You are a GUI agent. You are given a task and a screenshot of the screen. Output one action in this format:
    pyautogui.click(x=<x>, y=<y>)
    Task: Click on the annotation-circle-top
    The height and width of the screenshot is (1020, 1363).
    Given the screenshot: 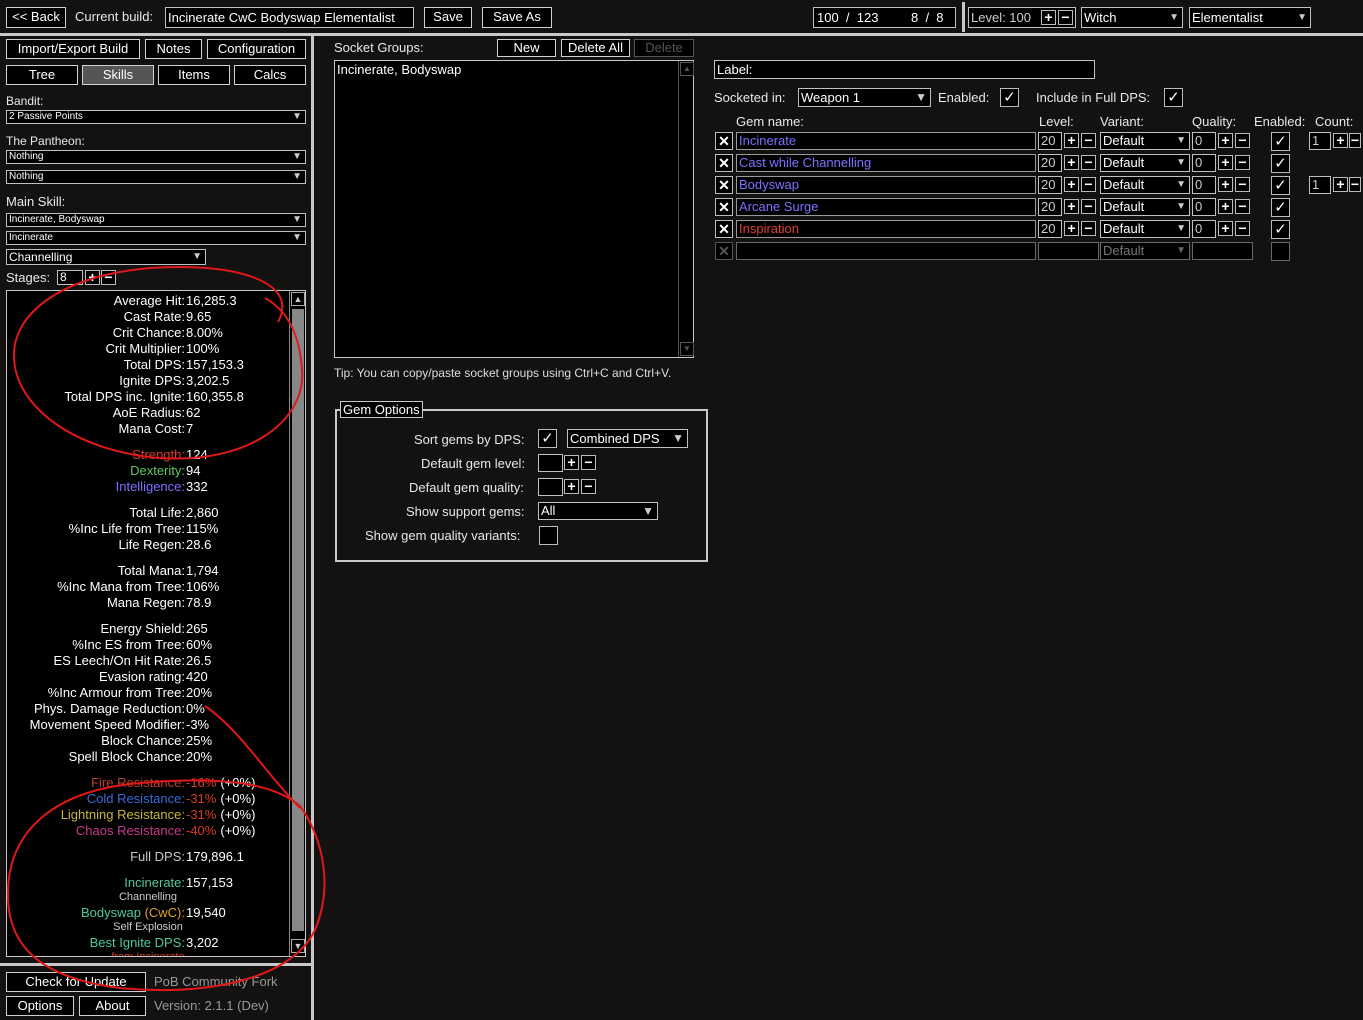 What is the action you would take?
    pyautogui.click(x=158, y=362)
    